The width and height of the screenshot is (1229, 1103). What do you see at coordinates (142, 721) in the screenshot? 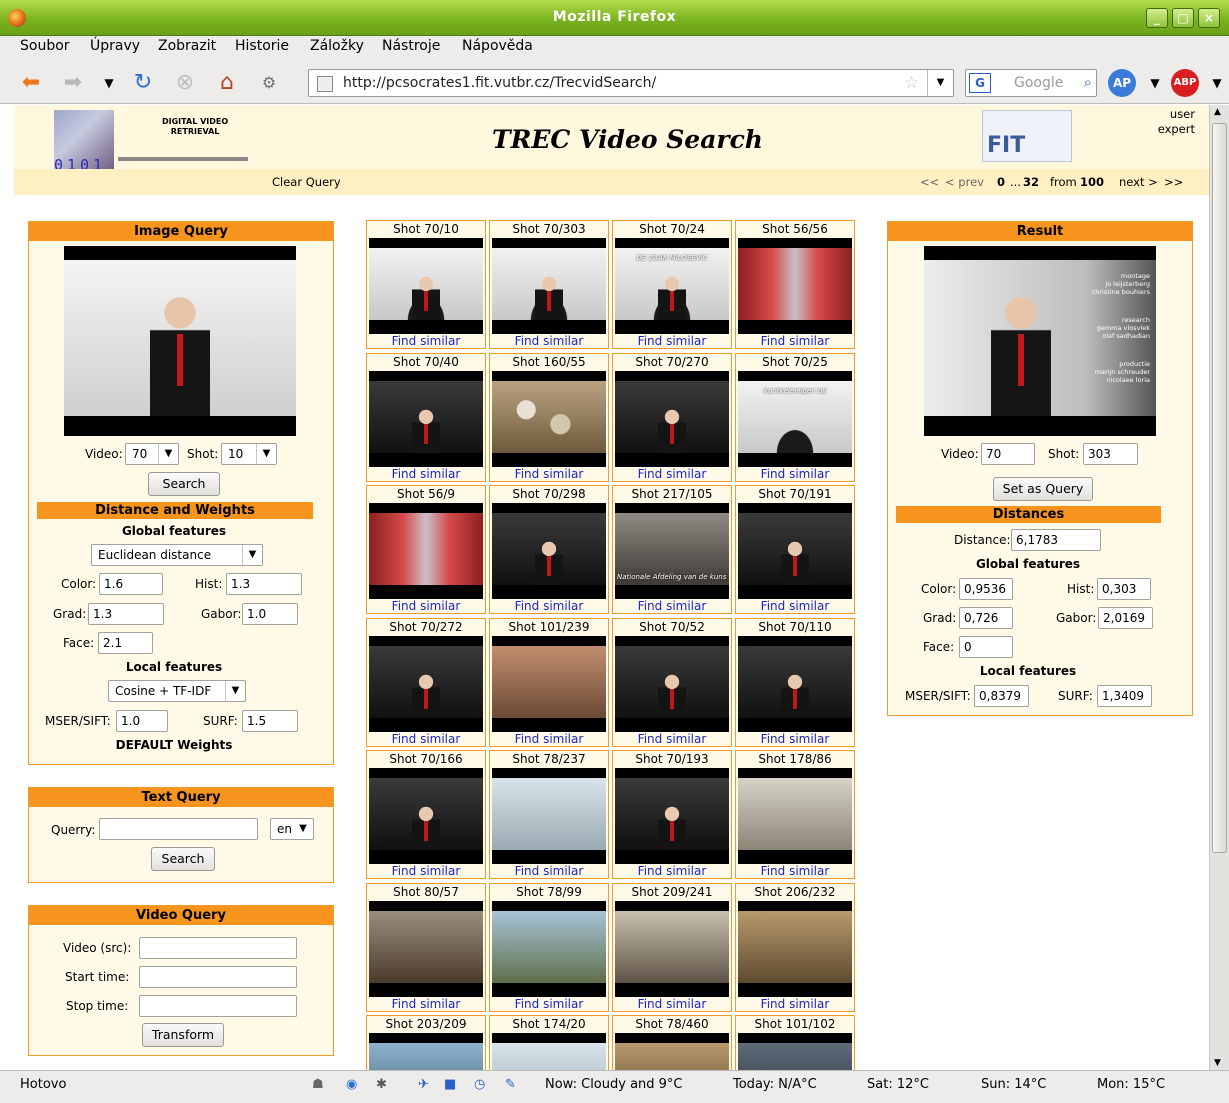
I see `mser-weight-input: 1.0` at bounding box center [142, 721].